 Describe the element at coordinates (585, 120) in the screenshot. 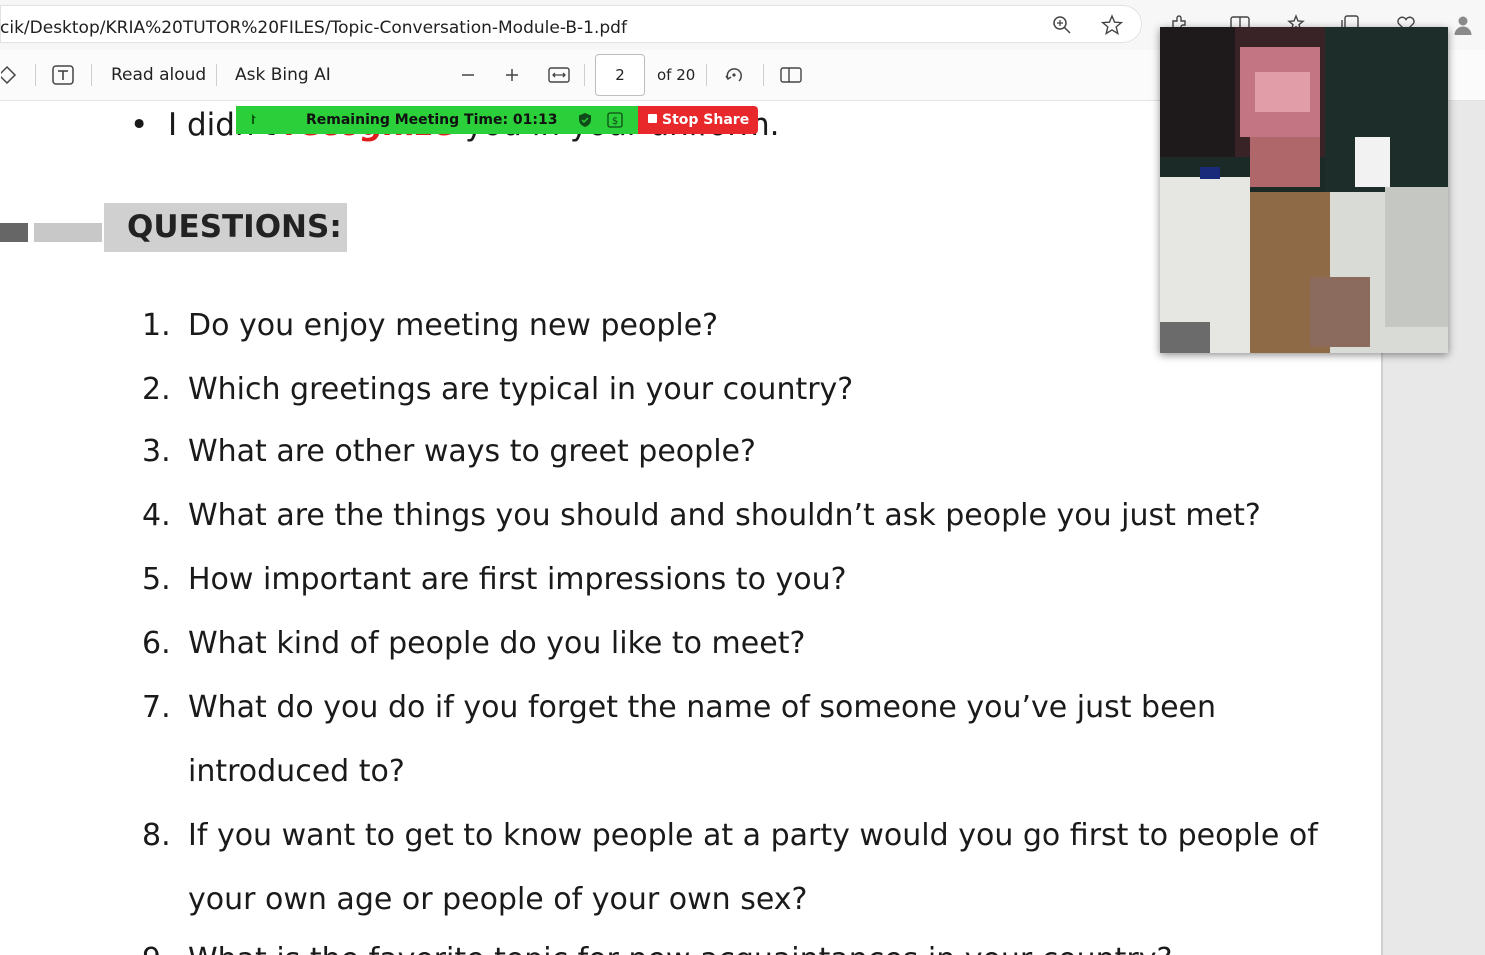

I see `shield-icon` at that location.